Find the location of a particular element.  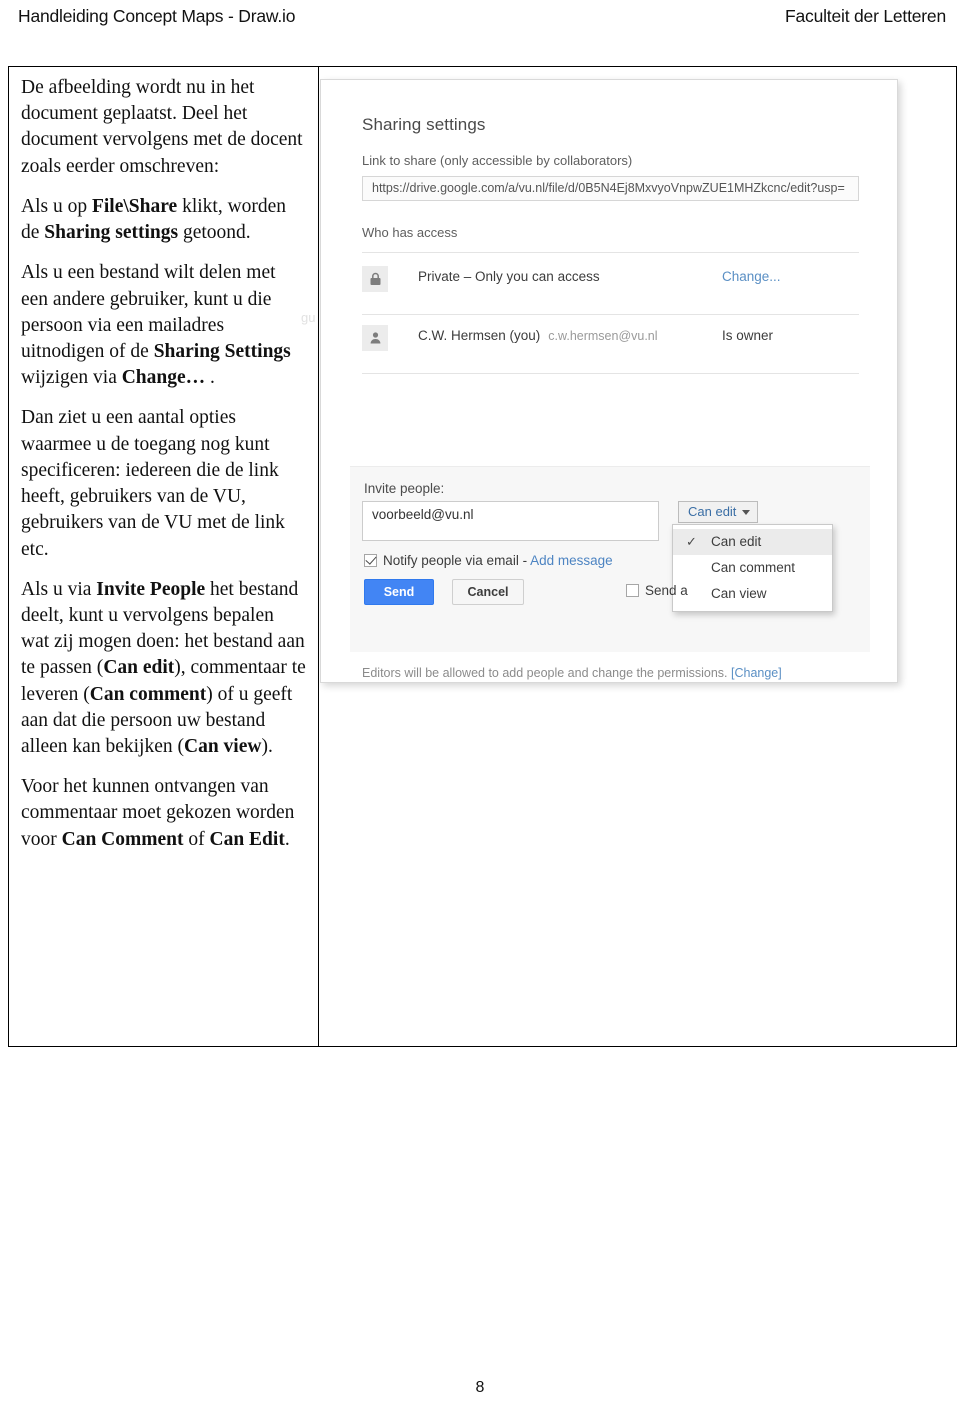

notify-people-row: Notify people via email - Add message is located at coordinates (488, 560).